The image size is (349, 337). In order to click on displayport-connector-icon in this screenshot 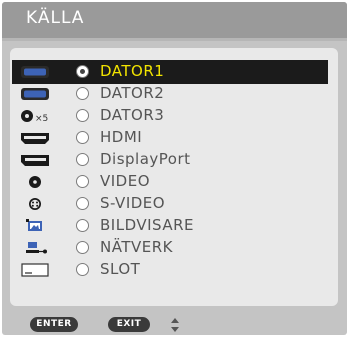, I will do `click(35, 160)`.